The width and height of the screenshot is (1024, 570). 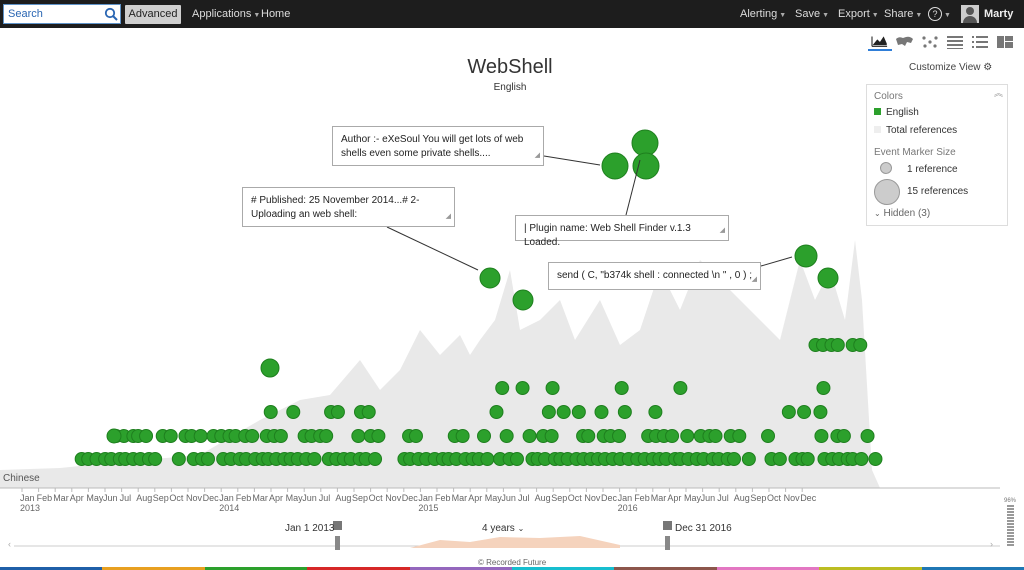 I want to click on range-span-label: 4 years, so click(x=498, y=528).